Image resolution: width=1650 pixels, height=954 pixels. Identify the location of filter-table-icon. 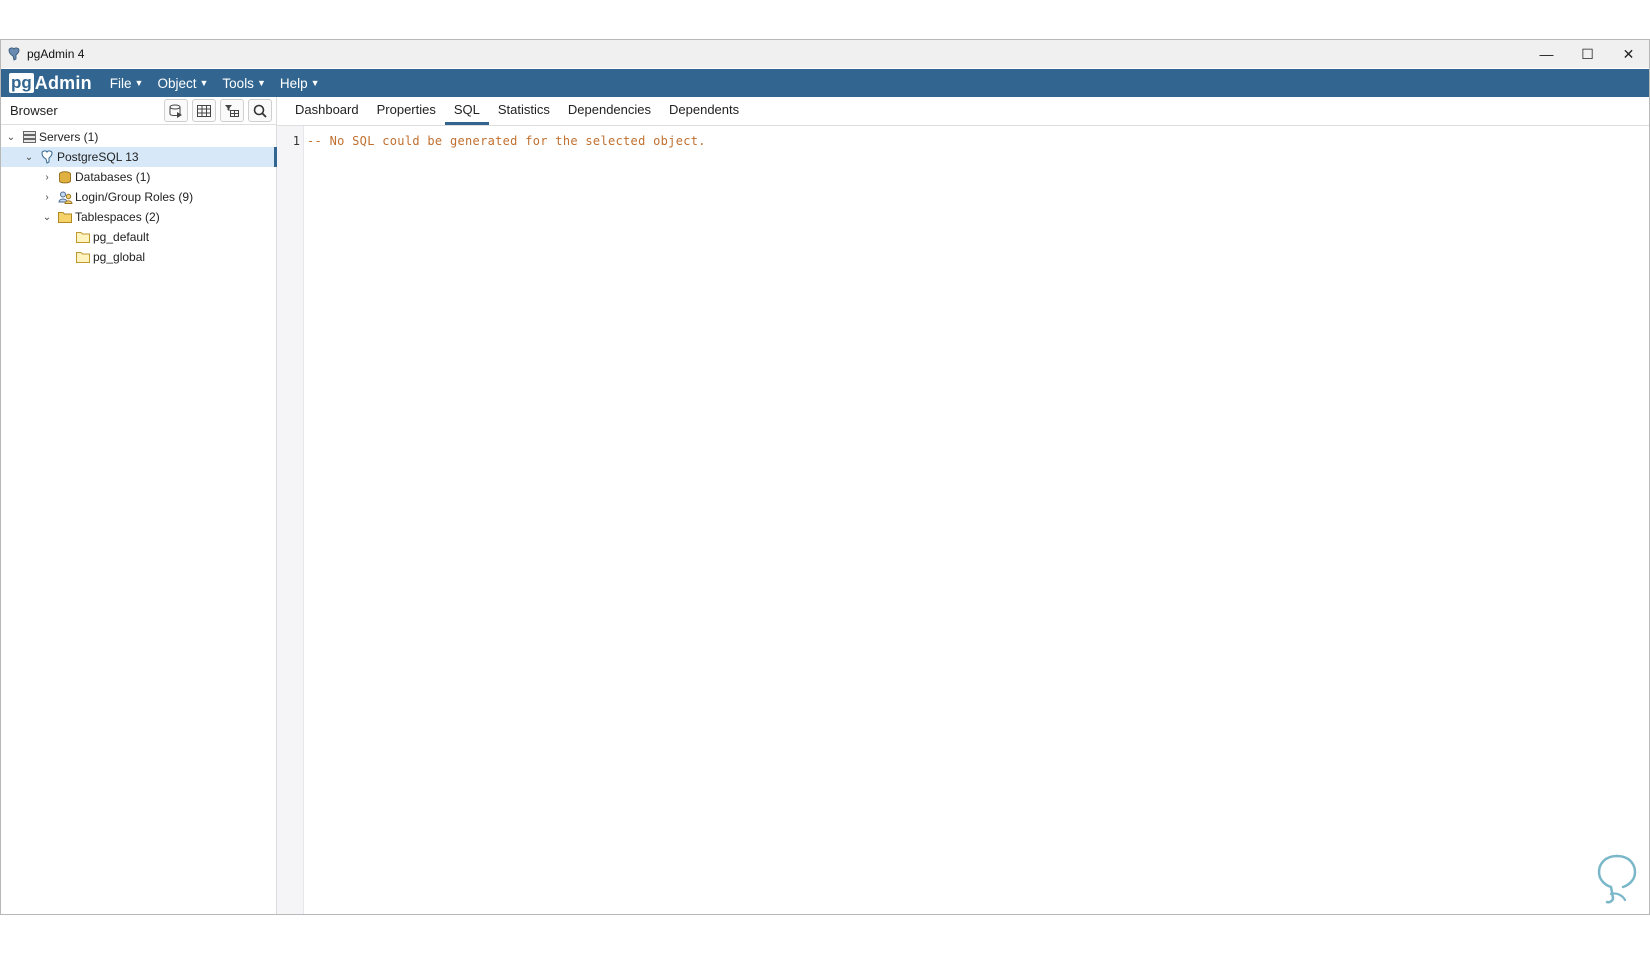
(232, 110).